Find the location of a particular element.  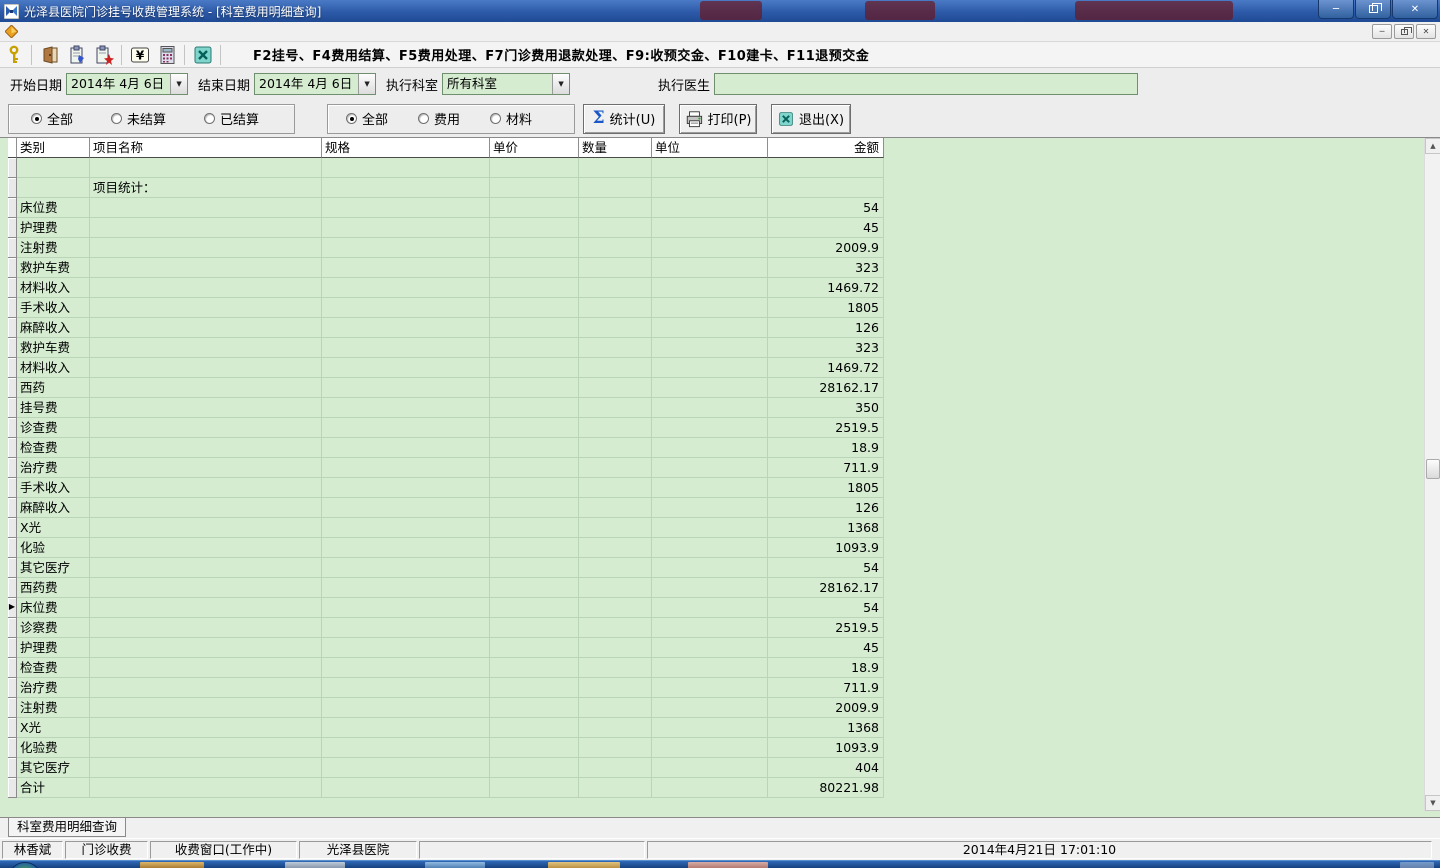

start-orb-icon is located at coordinates (25, 865).